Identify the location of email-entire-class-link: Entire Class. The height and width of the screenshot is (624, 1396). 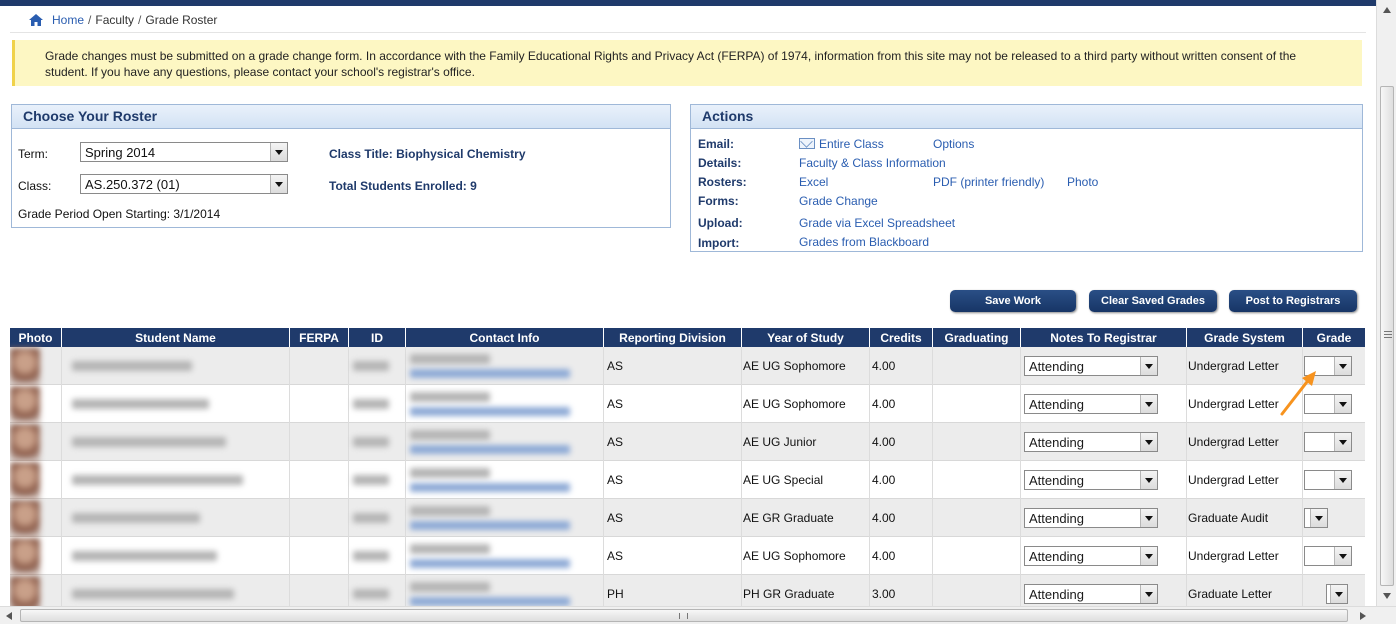
(841, 144).